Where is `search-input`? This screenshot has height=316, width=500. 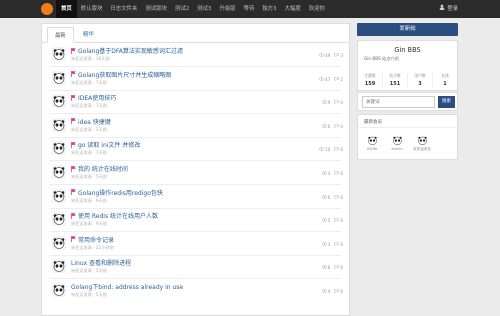 search-input is located at coordinates (398, 102).